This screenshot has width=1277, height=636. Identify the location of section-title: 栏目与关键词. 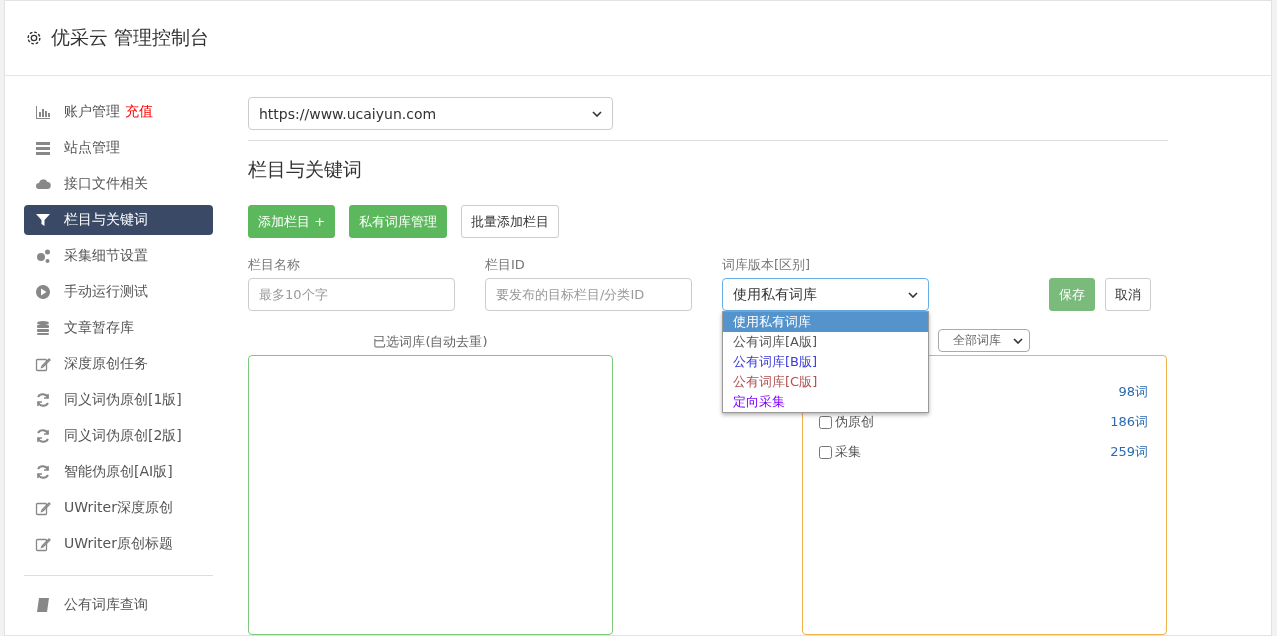
(305, 169).